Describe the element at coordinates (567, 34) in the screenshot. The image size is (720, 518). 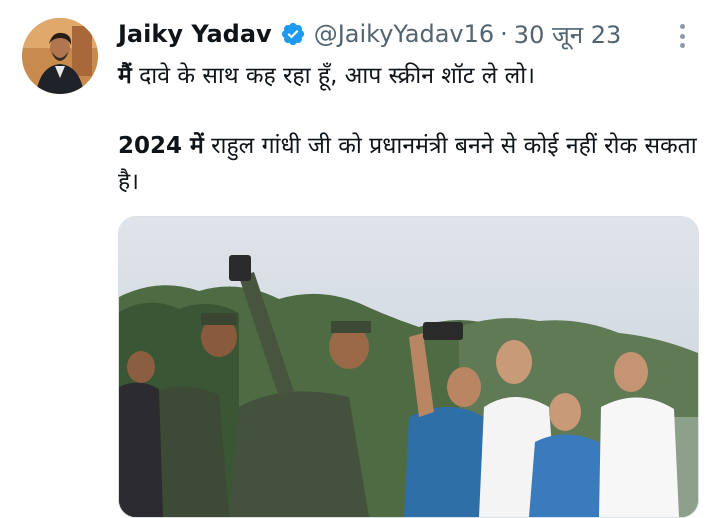
I see `tweet-date: 30 जून 23` at that location.